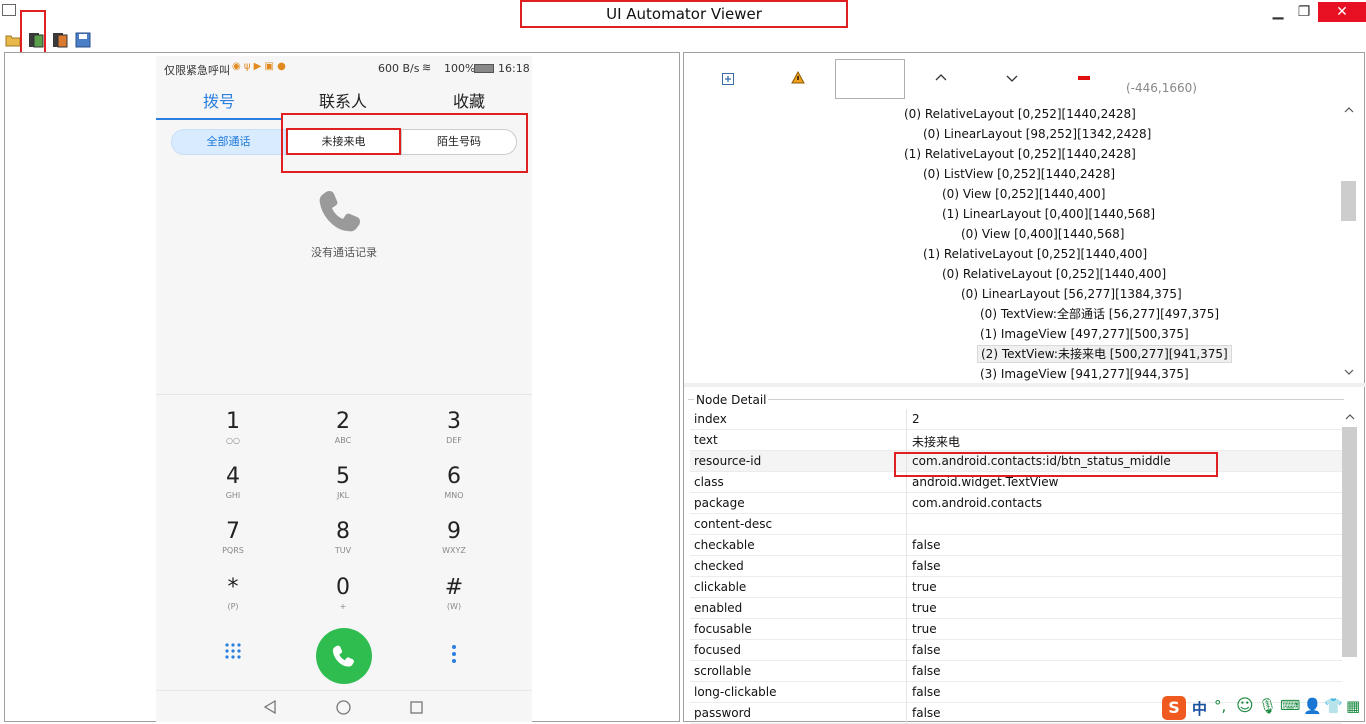 The image size is (1366, 724). I want to click on key-letters: TUV, so click(343, 550).